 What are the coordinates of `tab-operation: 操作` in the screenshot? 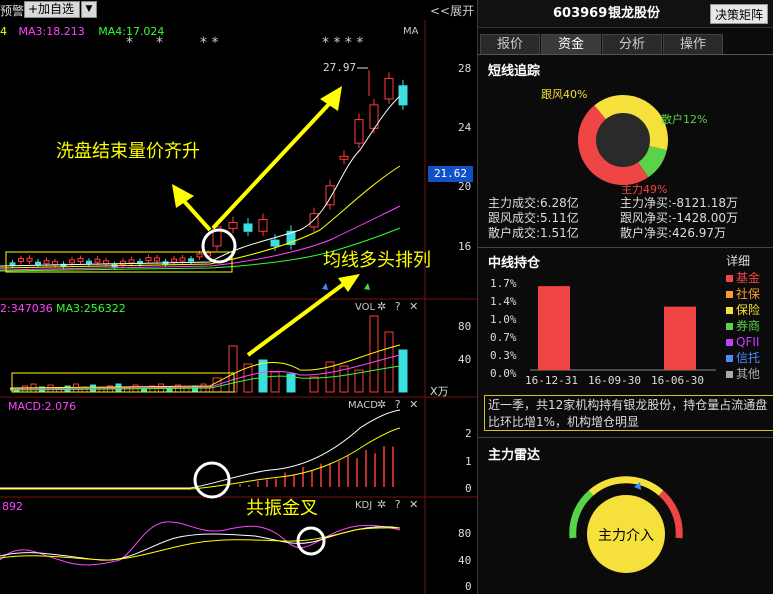 It's located at (693, 44).